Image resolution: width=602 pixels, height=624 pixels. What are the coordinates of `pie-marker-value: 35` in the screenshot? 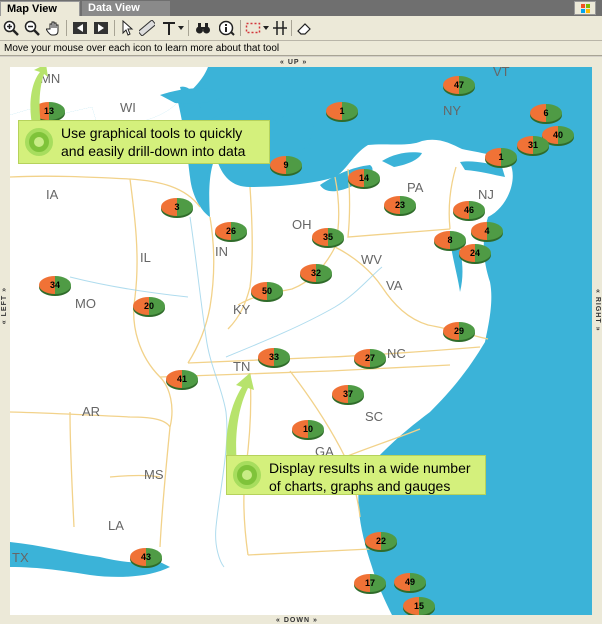 It's located at (327, 237).